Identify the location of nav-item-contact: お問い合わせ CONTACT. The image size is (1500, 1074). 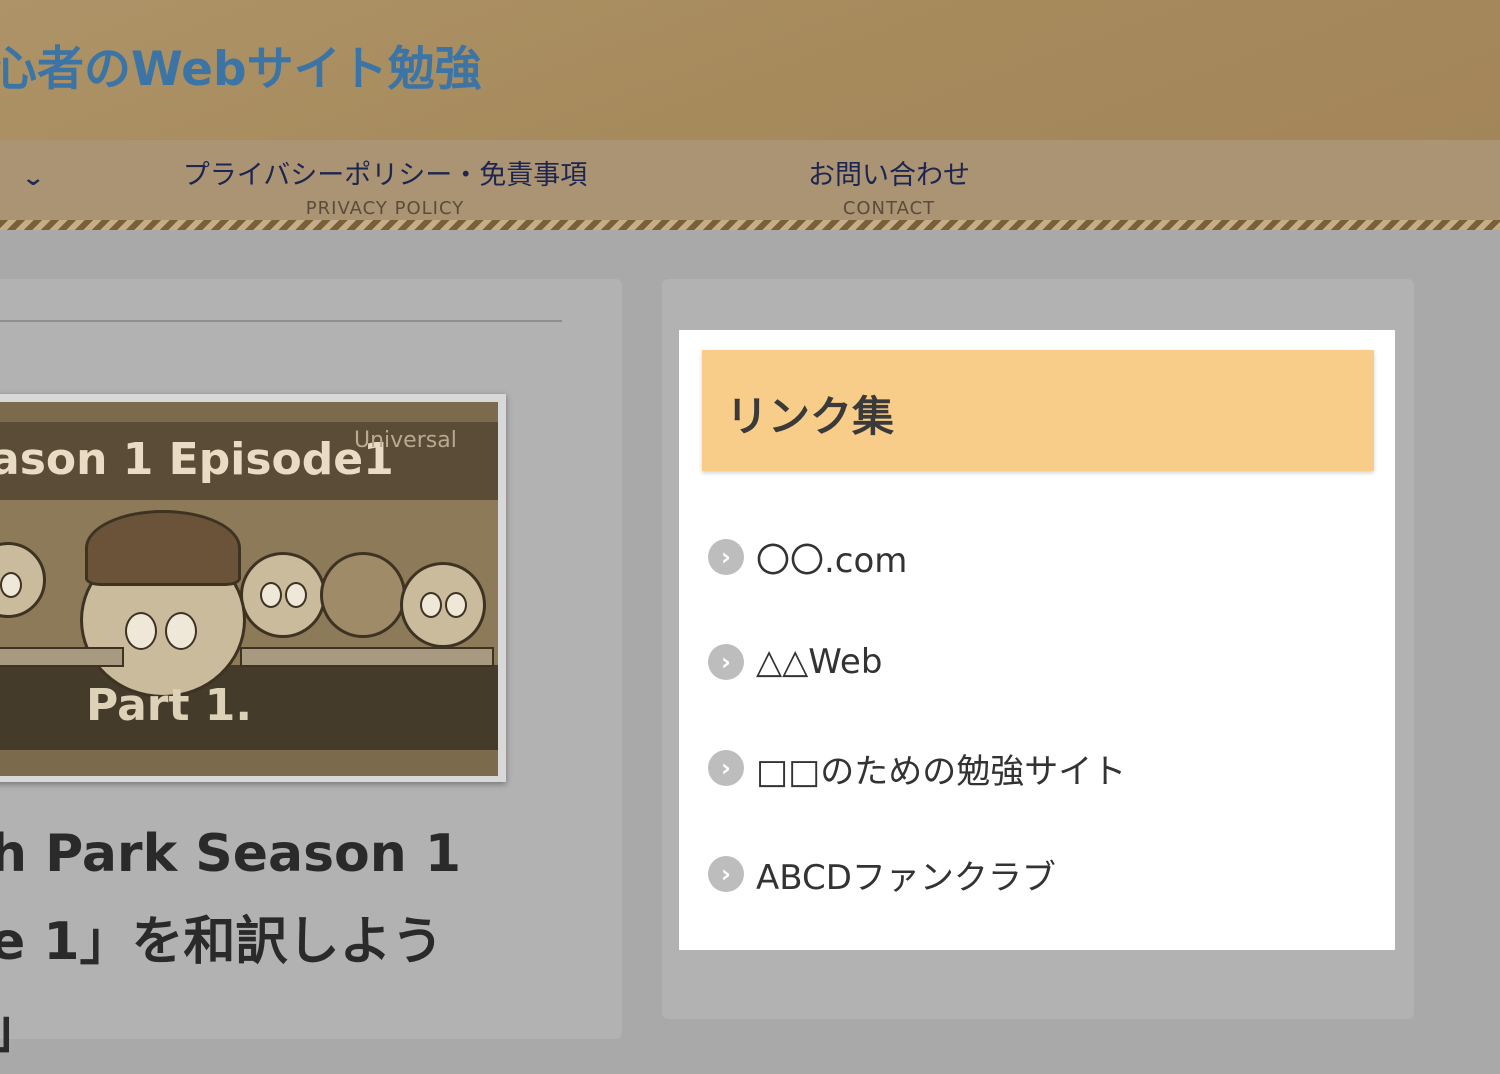
(889, 186).